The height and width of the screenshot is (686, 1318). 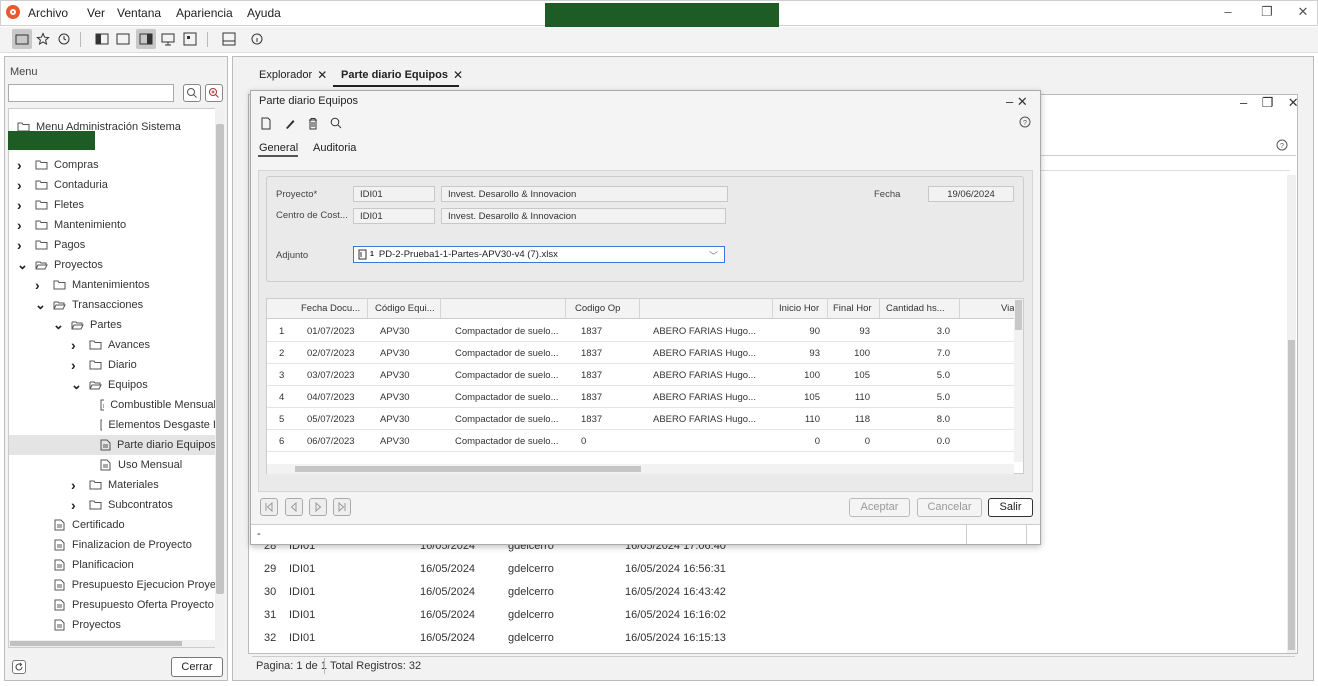 What do you see at coordinates (112, 285) in the screenshot?
I see `tree-item: › Mantenimientos` at bounding box center [112, 285].